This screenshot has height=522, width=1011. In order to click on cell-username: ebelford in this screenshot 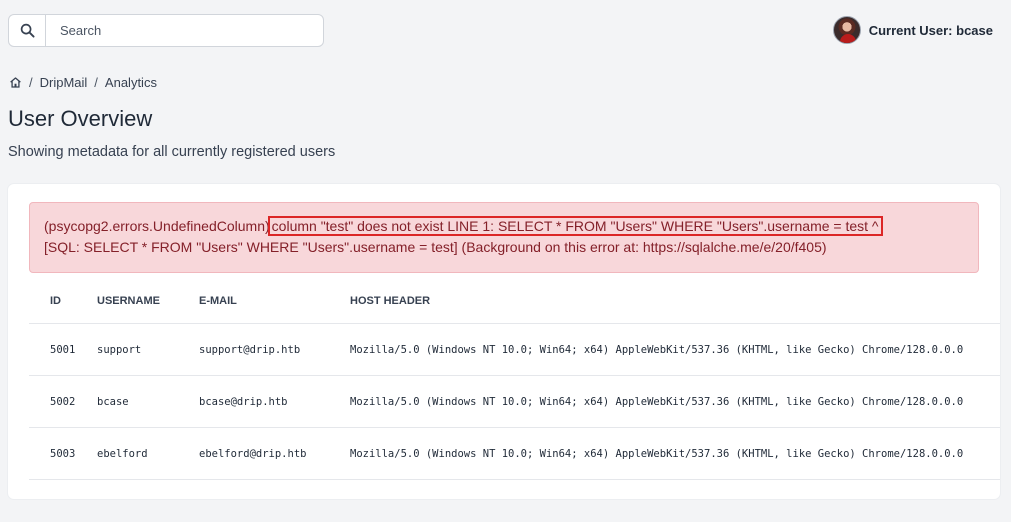, I will do `click(122, 453)`.